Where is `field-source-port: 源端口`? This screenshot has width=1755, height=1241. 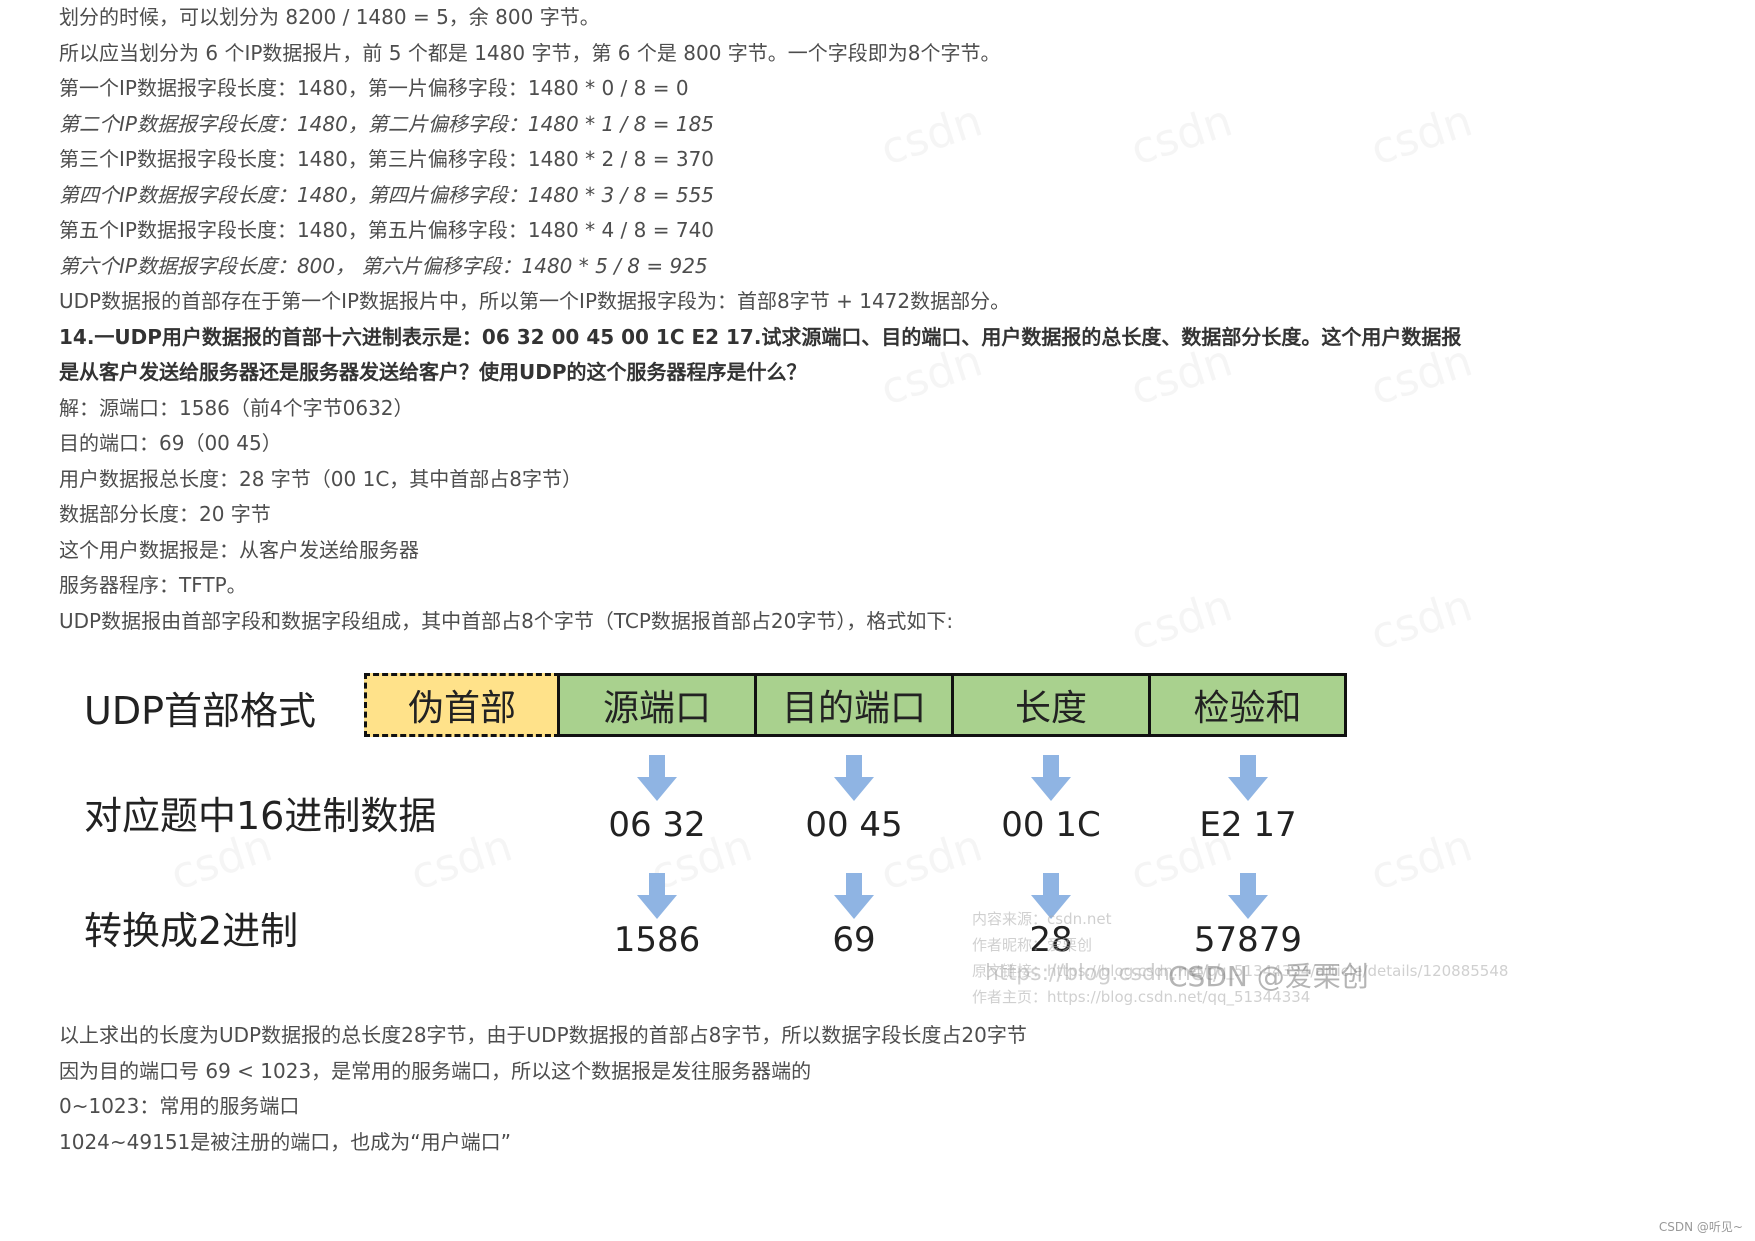 field-source-port: 源端口 is located at coordinates (657, 705).